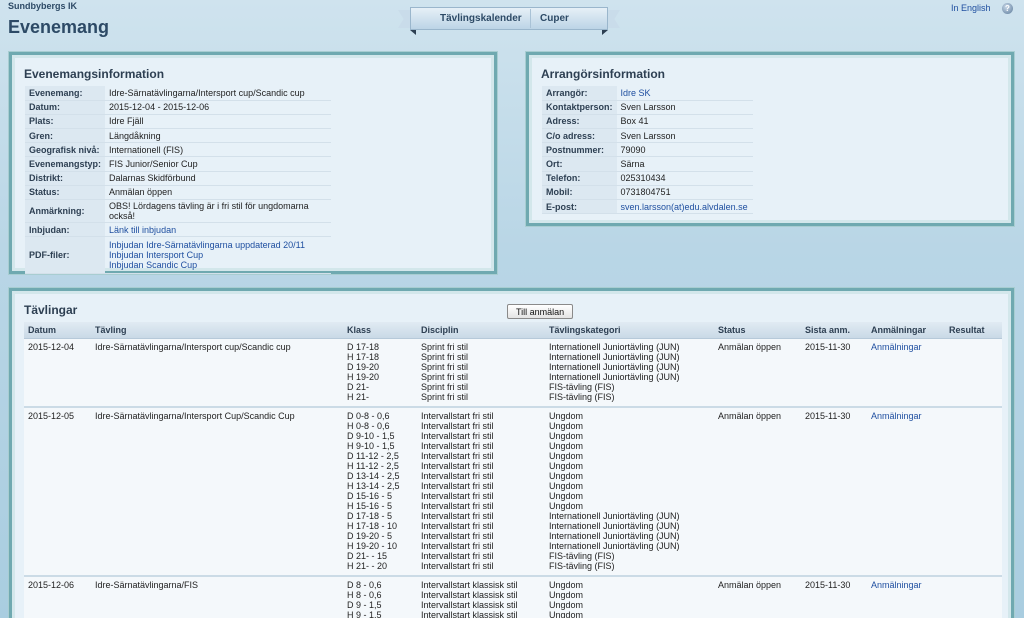 The height and width of the screenshot is (618, 1024). I want to click on cell-class-line: H 19-20, so click(363, 376).